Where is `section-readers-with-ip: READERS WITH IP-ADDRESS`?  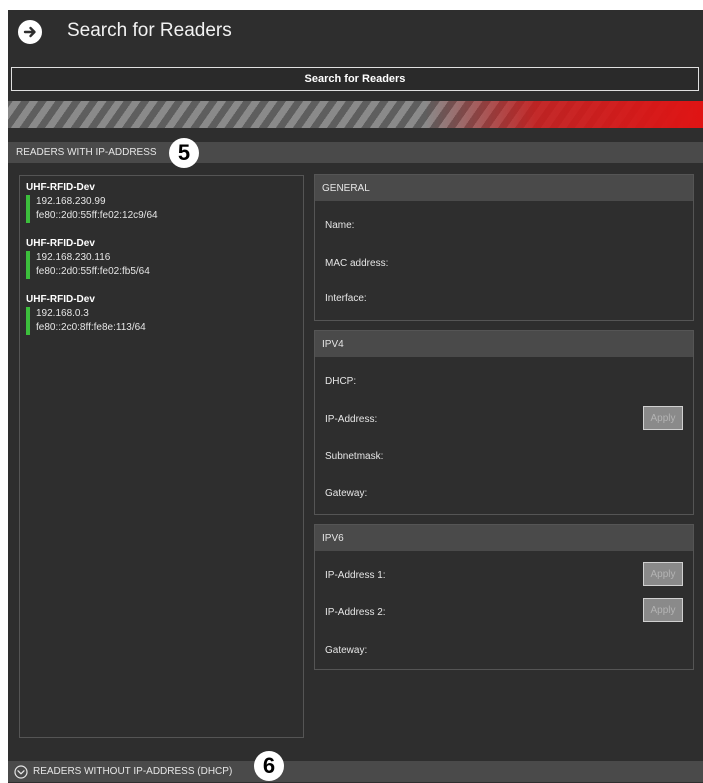
section-readers-with-ip: READERS WITH IP-ADDRESS is located at coordinates (355, 152).